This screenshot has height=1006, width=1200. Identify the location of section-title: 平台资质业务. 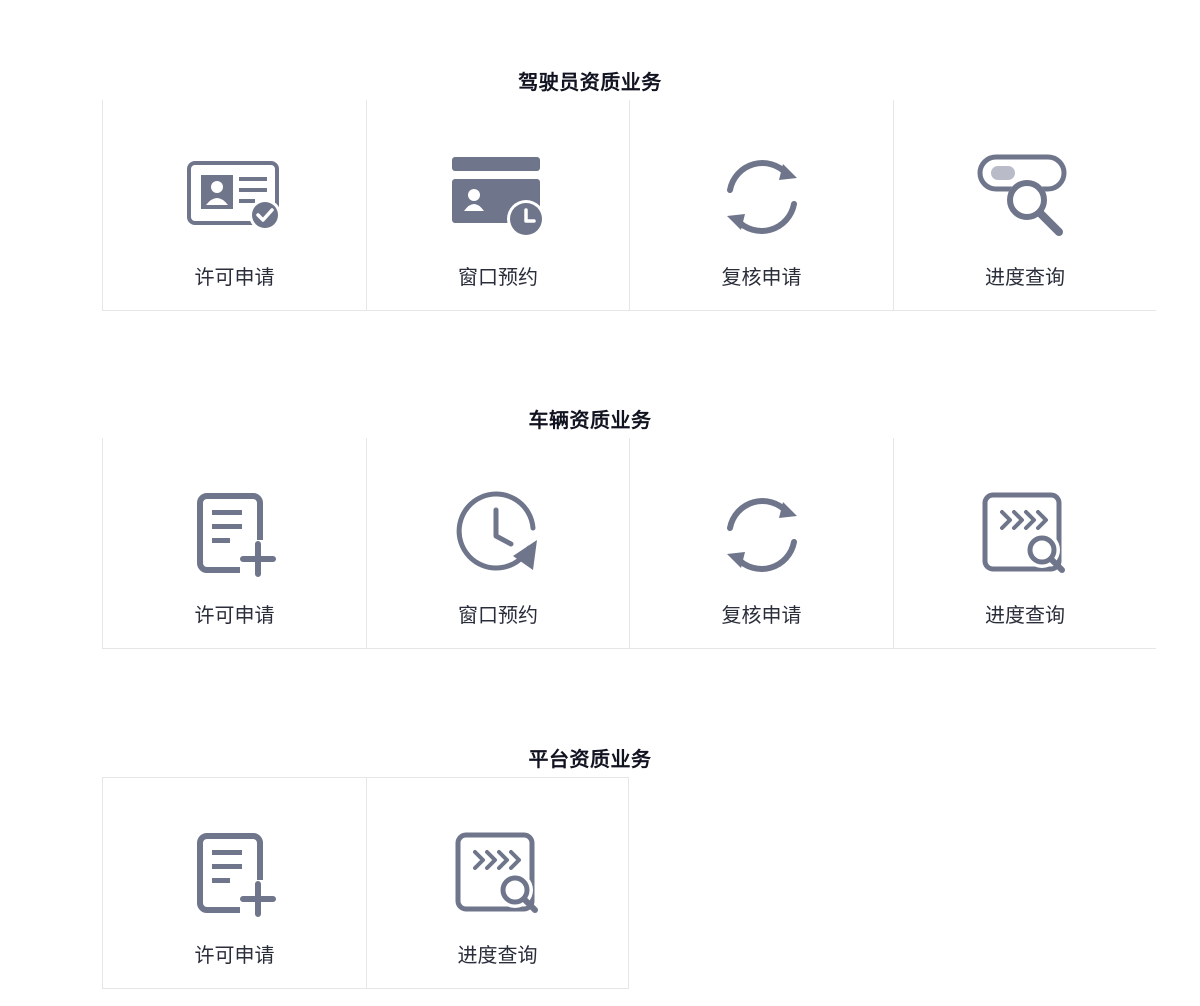
(590, 759).